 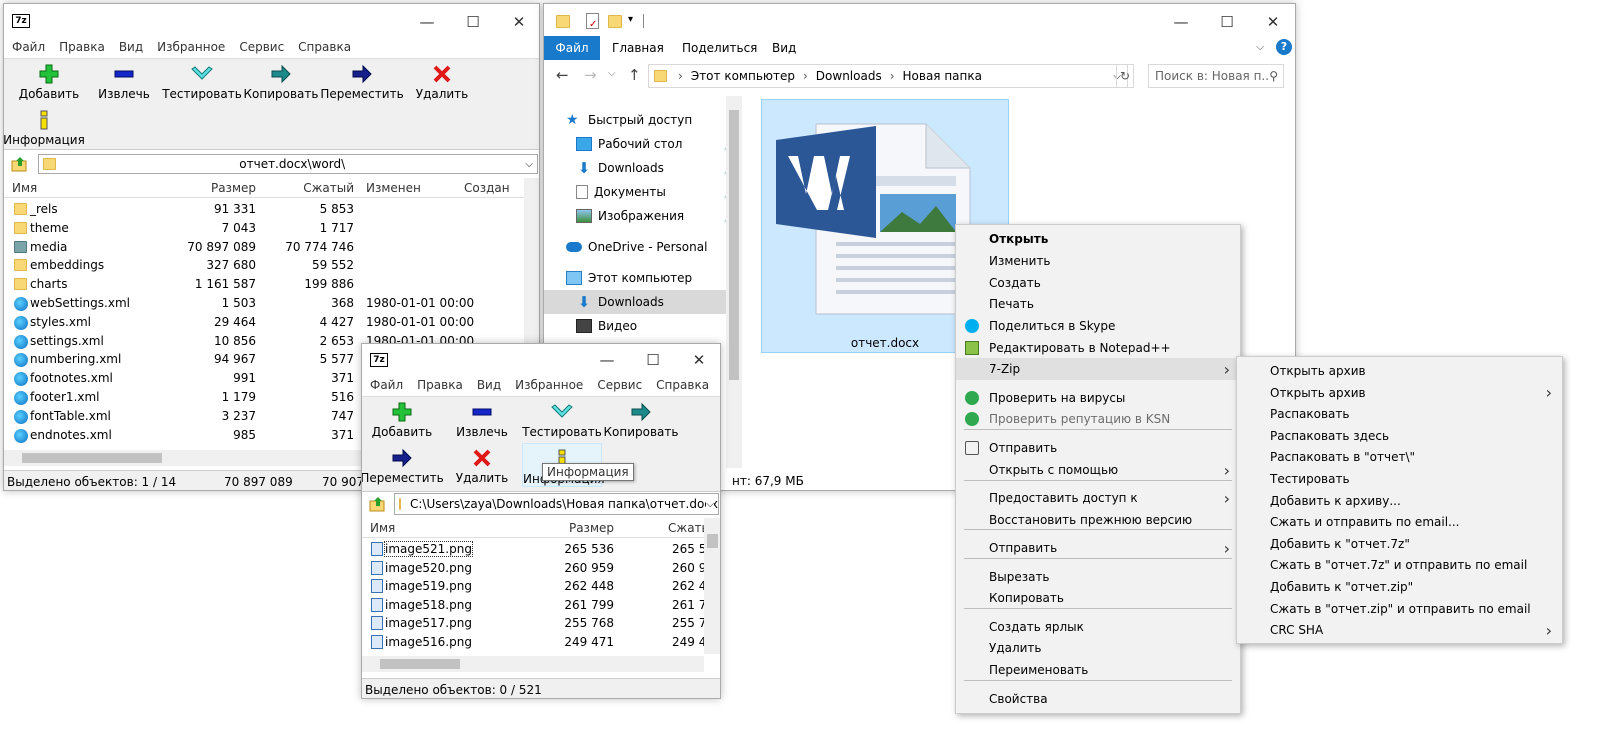 I want to click on help-icon: ?, so click(x=1284, y=47).